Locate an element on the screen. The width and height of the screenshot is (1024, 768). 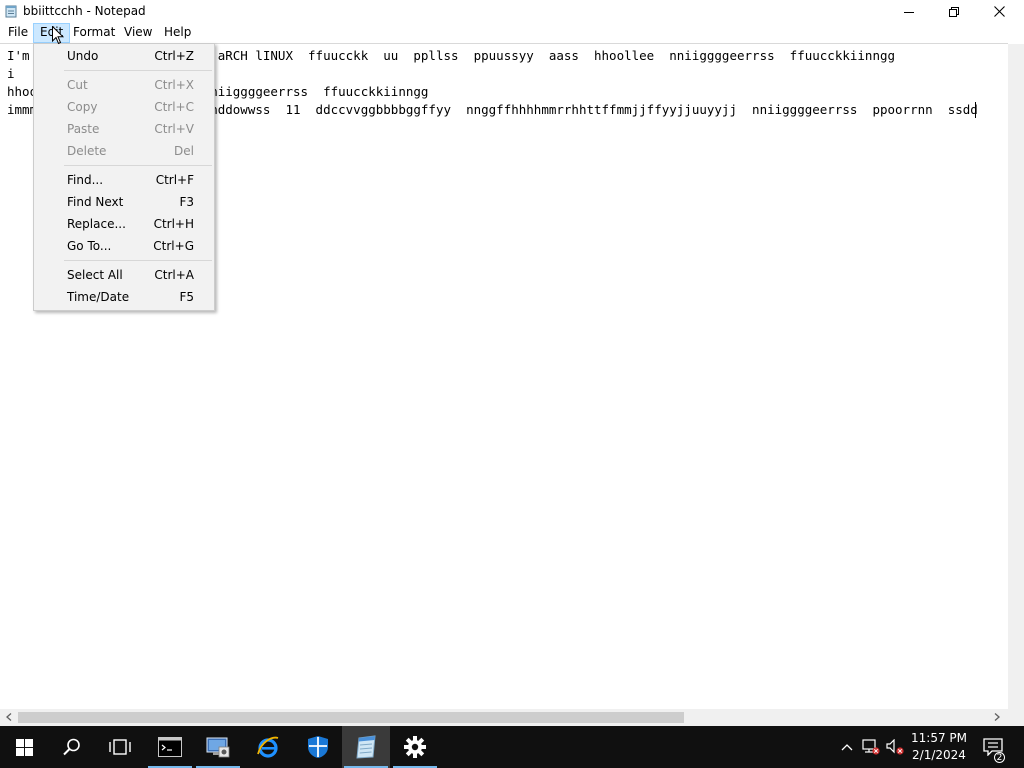
search-icon is located at coordinates (71, 747).